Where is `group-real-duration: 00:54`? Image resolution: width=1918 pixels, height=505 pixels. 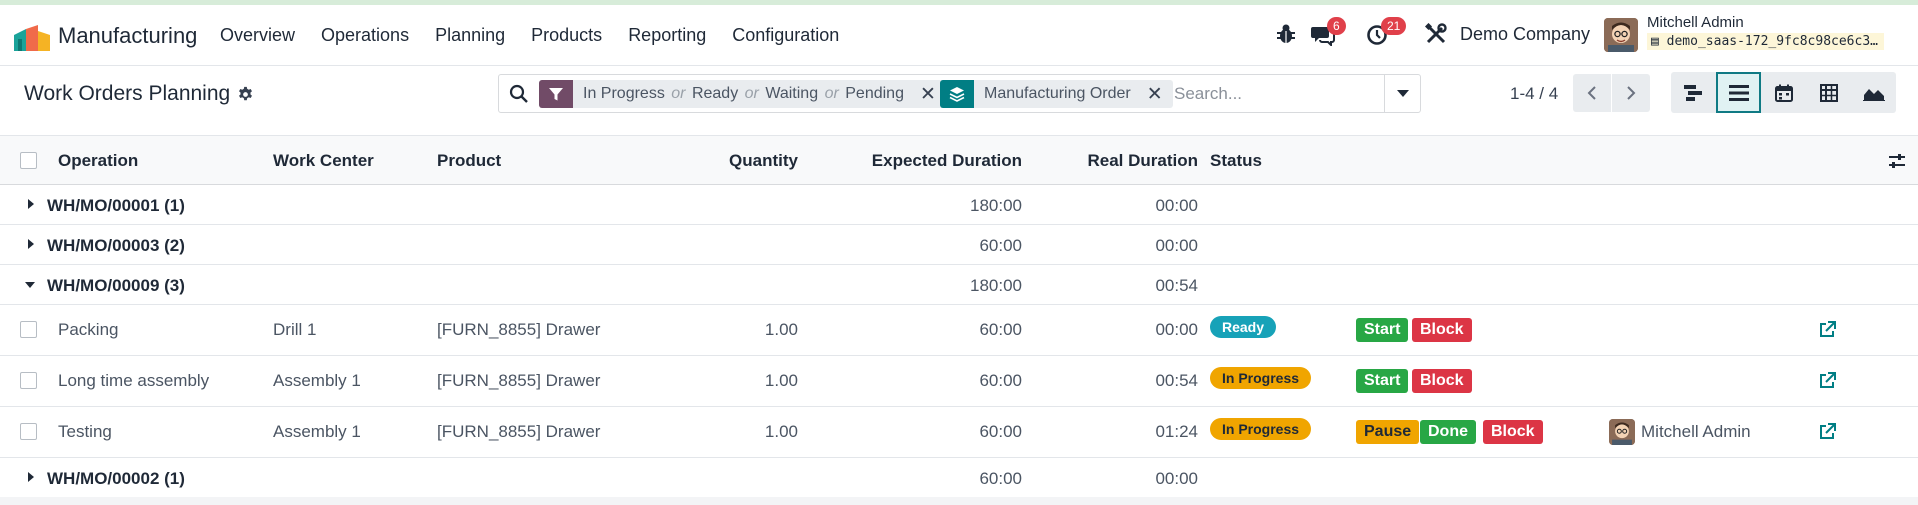 group-real-duration: 00:54 is located at coordinates (1176, 285).